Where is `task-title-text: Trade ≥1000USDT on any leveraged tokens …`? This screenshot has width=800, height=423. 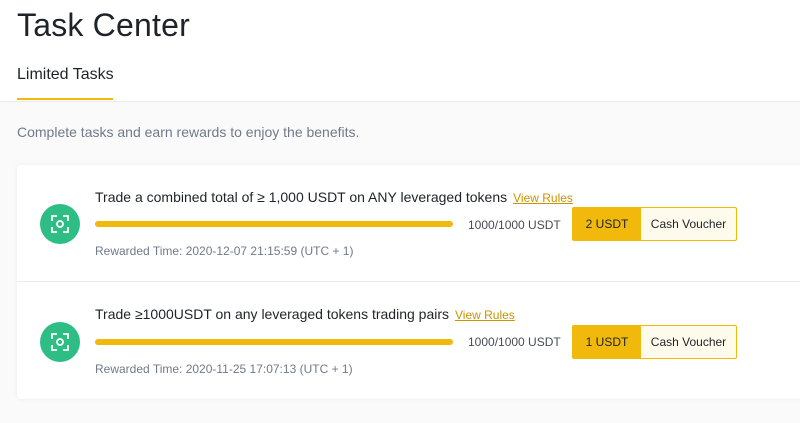
task-title-text: Trade ≥1000USDT on any leveraged tokens … is located at coordinates (272, 314).